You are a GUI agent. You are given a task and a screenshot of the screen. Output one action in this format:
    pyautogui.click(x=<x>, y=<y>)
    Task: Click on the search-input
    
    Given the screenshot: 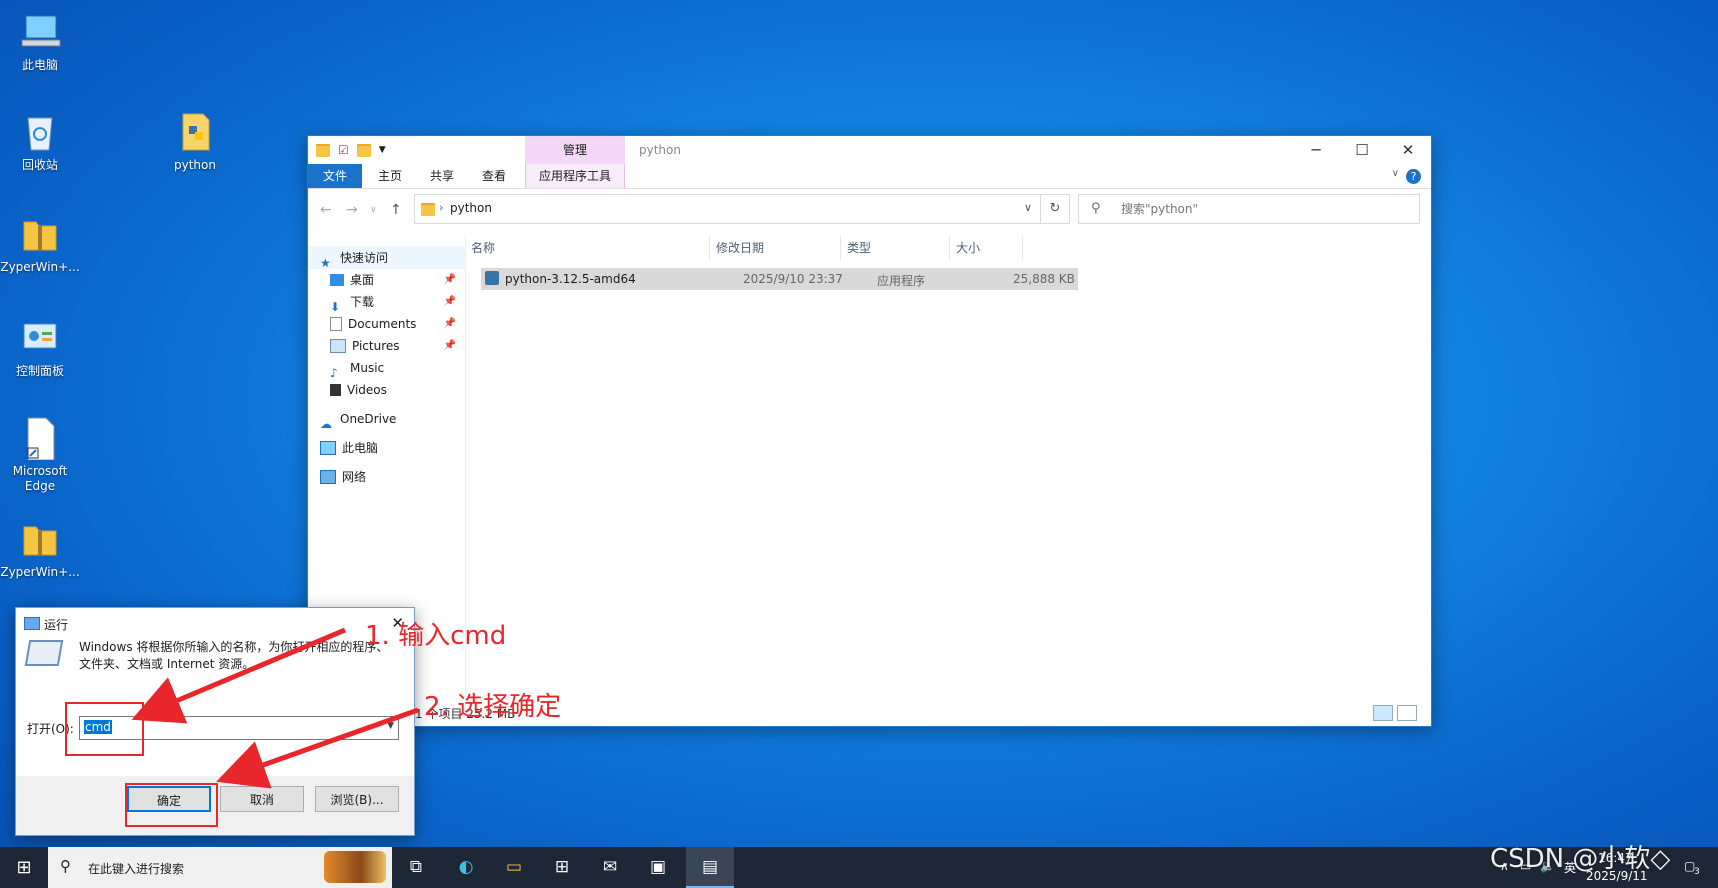 What is the action you would take?
    pyautogui.click(x=1261, y=209)
    